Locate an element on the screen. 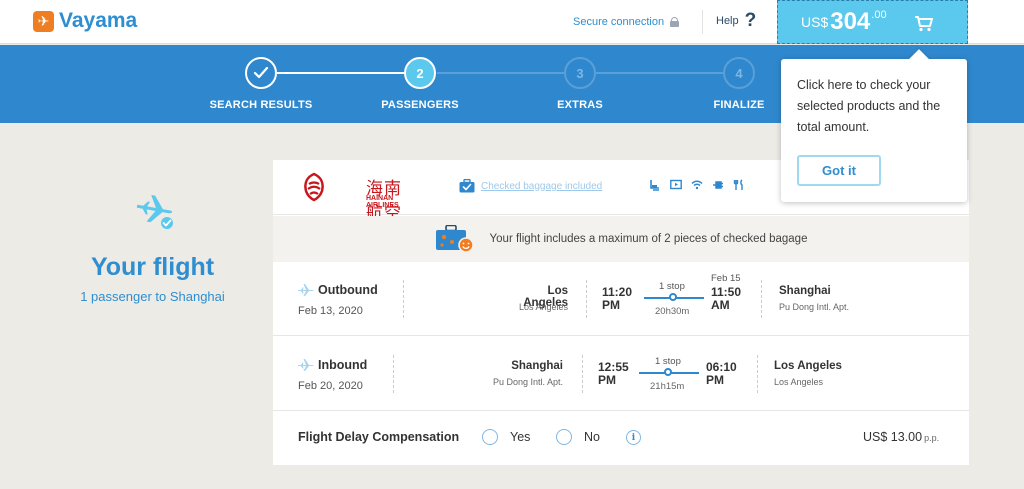 This screenshot has width=1024, height=489. compensation-yes-label: Yes is located at coordinates (520, 437).